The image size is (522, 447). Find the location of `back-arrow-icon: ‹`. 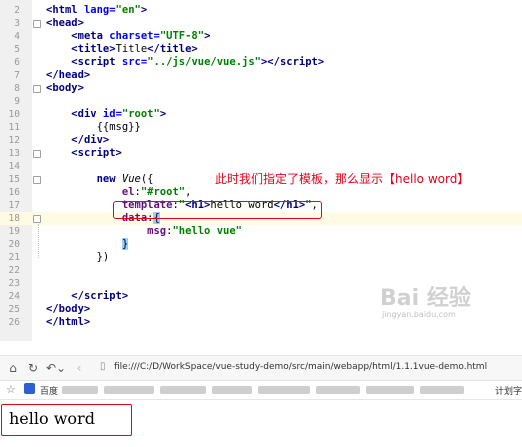

back-arrow-icon: ‹ is located at coordinates (79, 368).